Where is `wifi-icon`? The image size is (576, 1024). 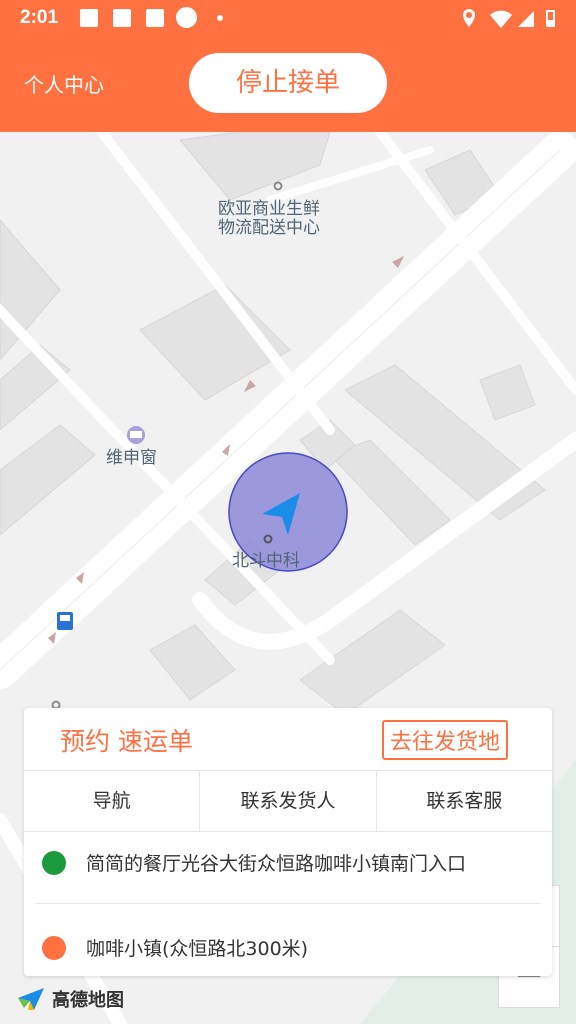
wifi-icon is located at coordinates (501, 19).